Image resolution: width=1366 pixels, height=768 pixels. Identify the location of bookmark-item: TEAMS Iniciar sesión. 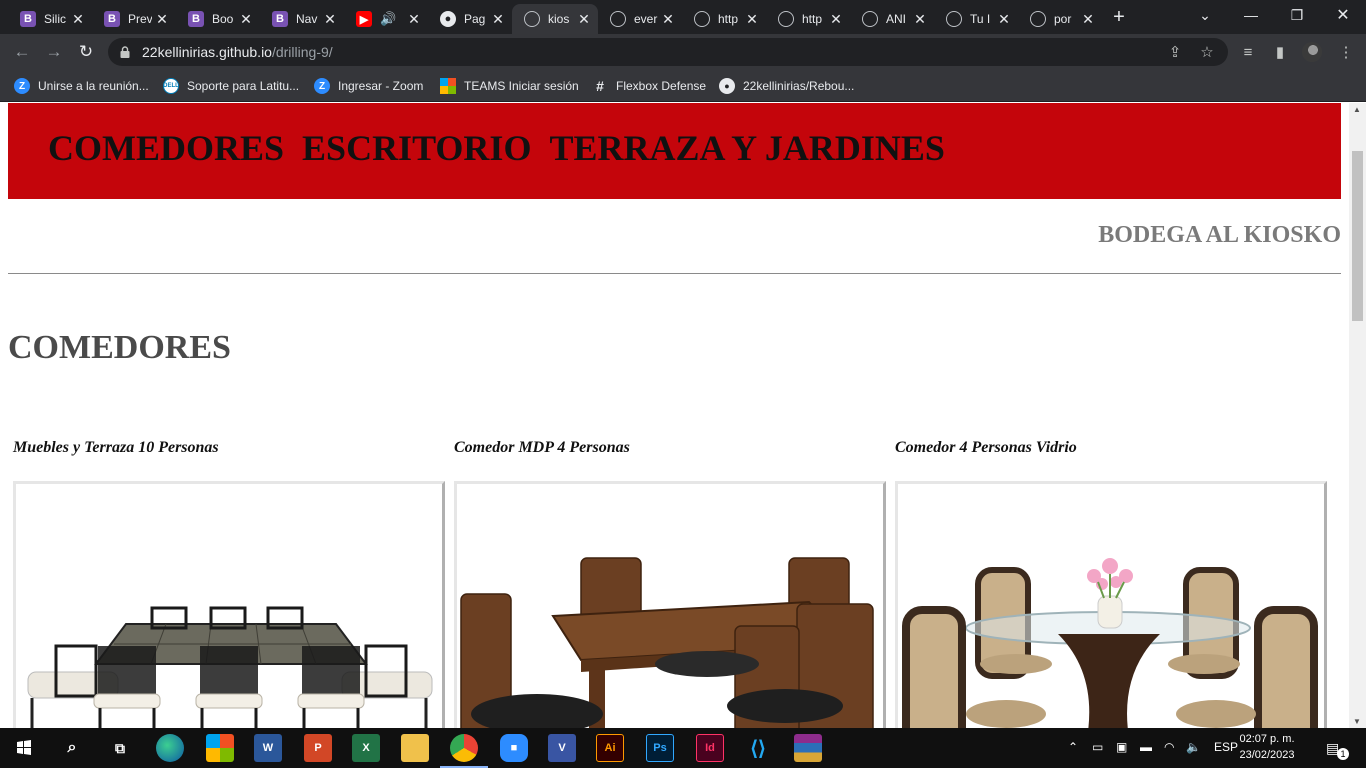
(509, 86).